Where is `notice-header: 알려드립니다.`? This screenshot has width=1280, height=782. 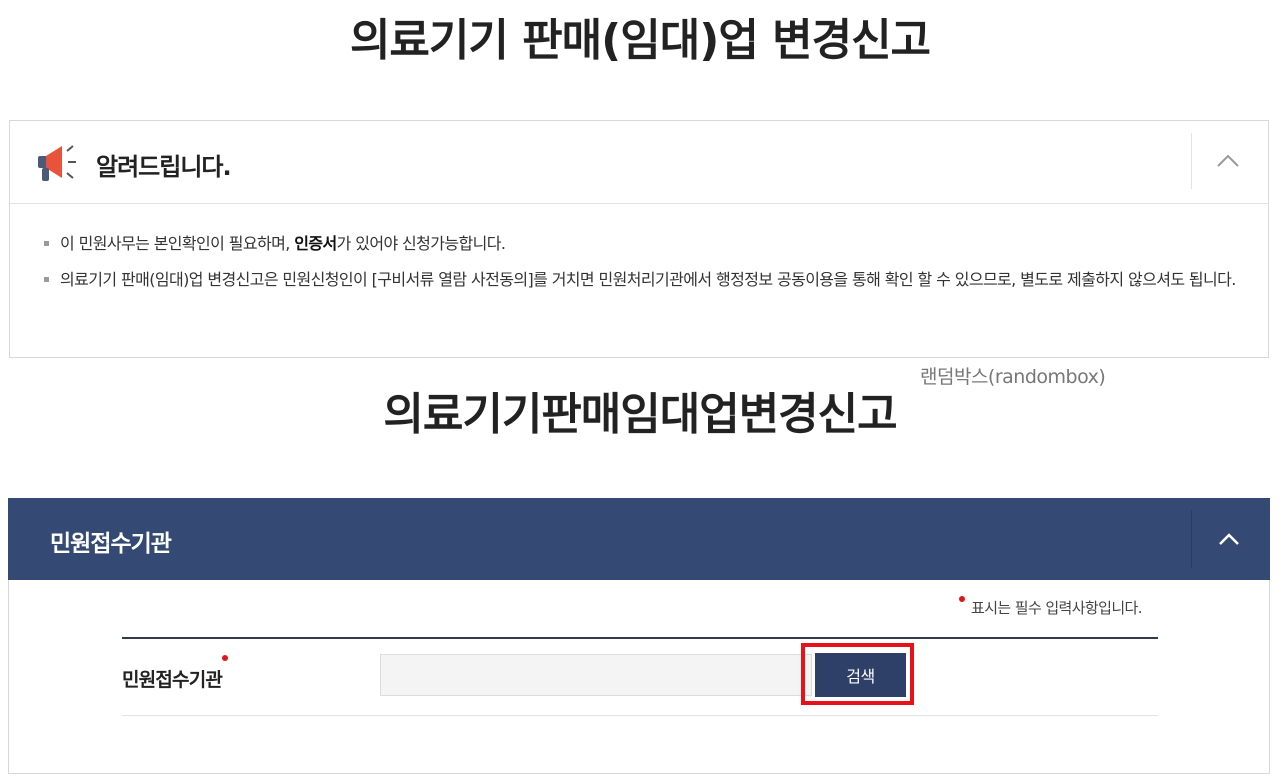 notice-header: 알려드립니다. is located at coordinates (639, 162).